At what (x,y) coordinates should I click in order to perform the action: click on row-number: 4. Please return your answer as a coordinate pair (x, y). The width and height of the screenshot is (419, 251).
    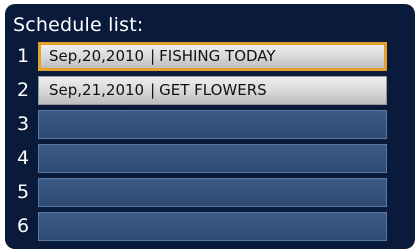
    Looking at the image, I should click on (23, 158).